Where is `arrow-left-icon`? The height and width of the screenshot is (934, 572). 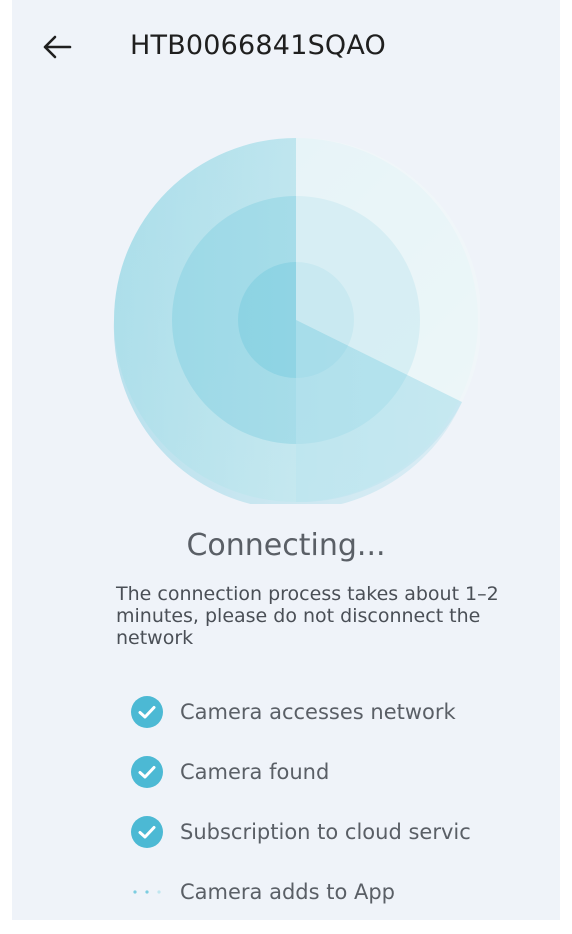
arrow-left-icon is located at coordinates (57, 47).